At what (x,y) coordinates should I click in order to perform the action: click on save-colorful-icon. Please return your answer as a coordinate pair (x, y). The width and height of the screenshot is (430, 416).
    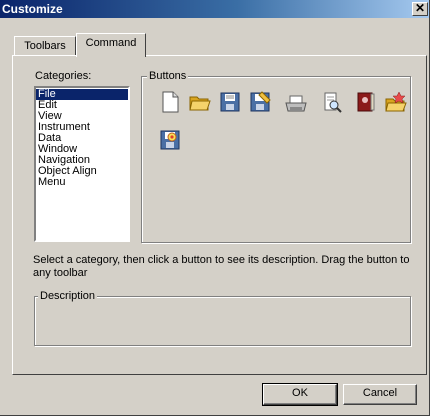
    Looking at the image, I should click on (170, 140).